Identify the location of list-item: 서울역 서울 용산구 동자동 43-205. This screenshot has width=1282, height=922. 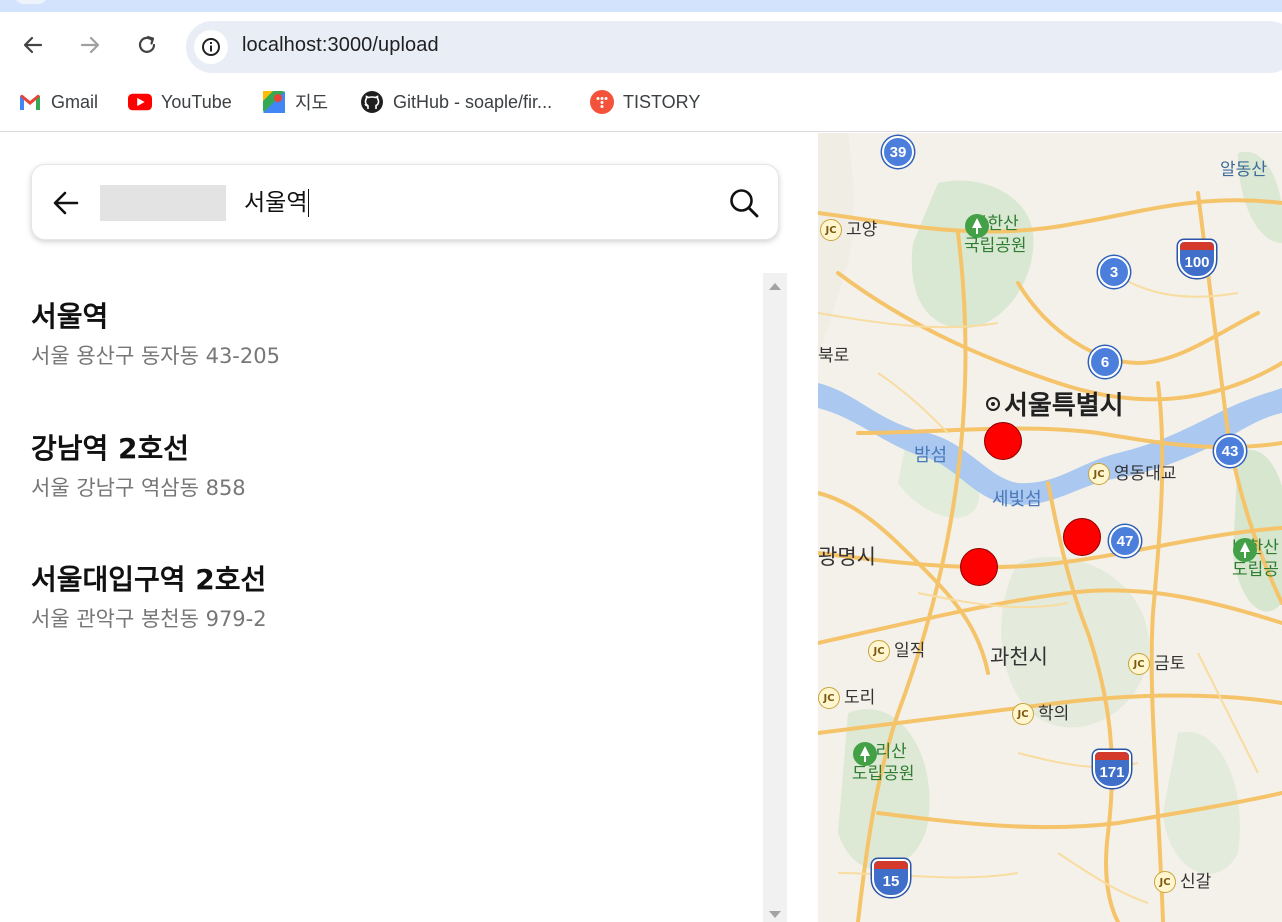
(381, 335).